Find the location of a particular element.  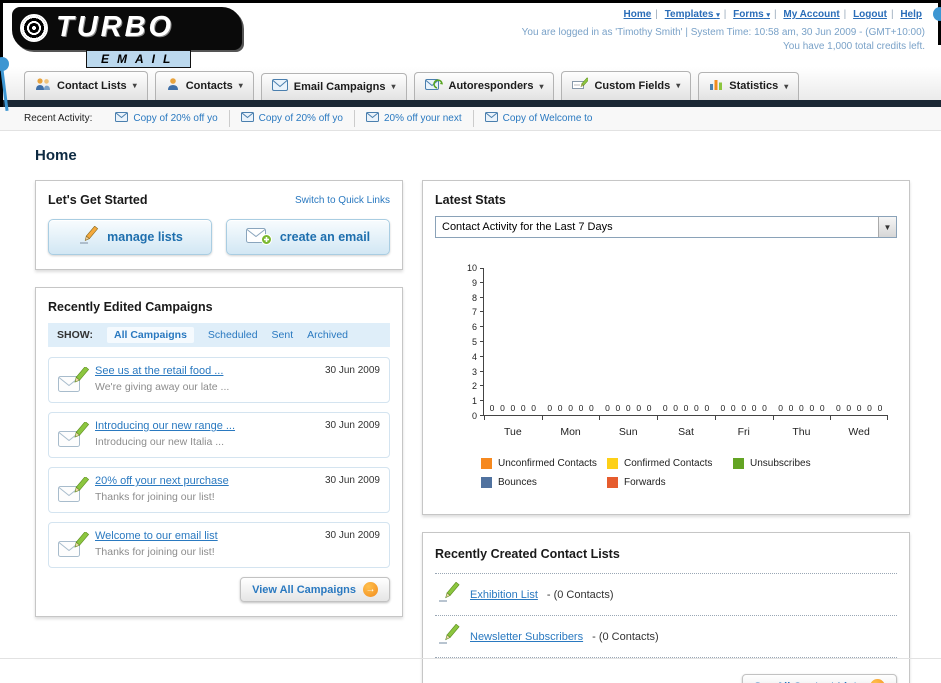

turbo-email-logo: TURBO EMAIL is located at coordinates (127, 37).